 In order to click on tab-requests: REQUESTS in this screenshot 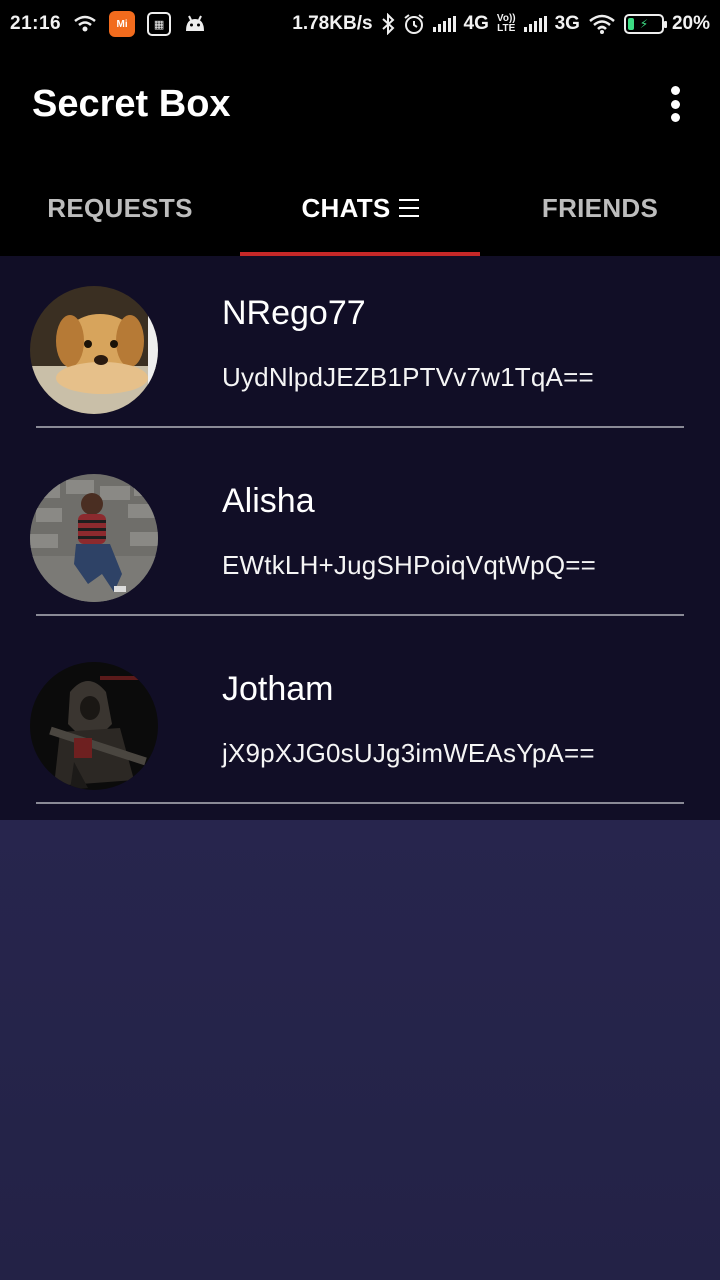, I will do `click(120, 208)`.